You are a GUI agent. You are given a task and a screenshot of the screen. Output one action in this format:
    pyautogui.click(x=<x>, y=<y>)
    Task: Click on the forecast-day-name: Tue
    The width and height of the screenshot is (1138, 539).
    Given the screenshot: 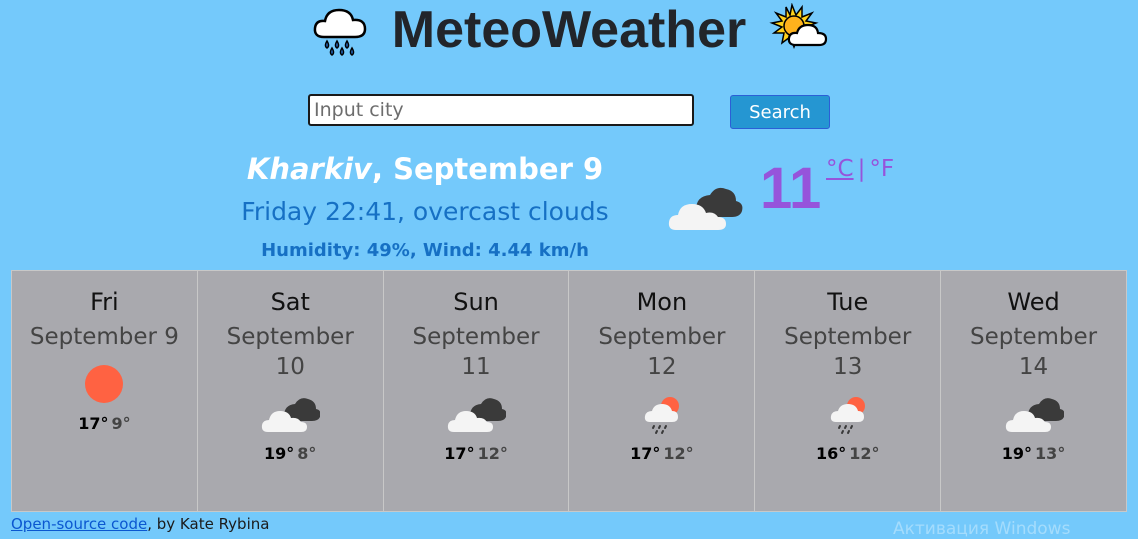 What is the action you would take?
    pyautogui.click(x=848, y=302)
    